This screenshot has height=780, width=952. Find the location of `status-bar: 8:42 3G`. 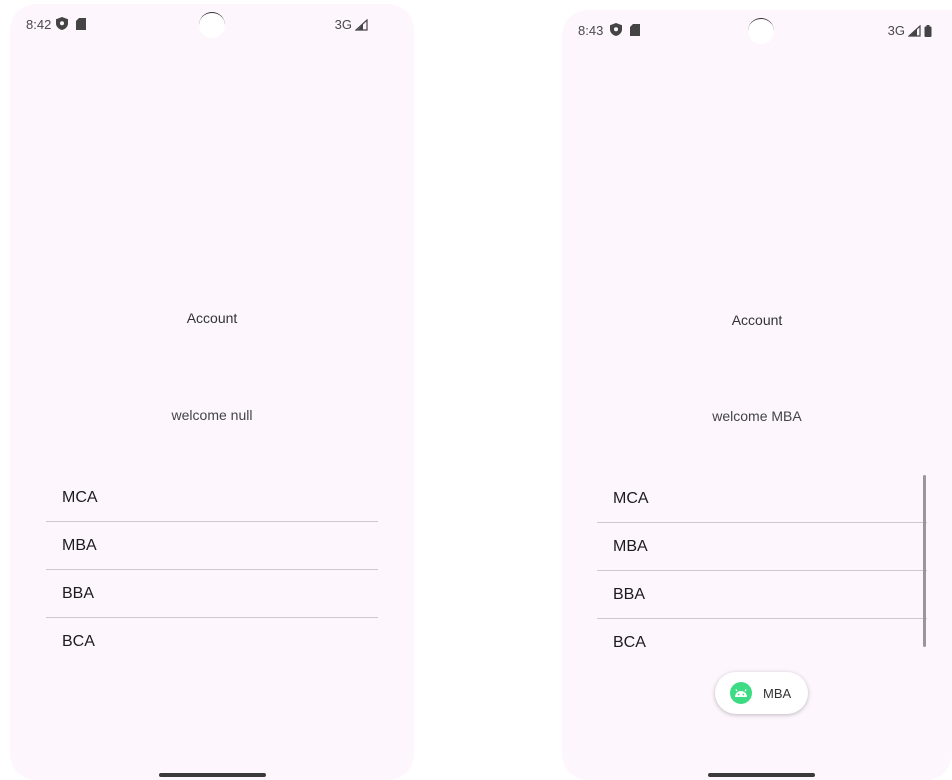

status-bar: 8:42 3G is located at coordinates (212, 26).